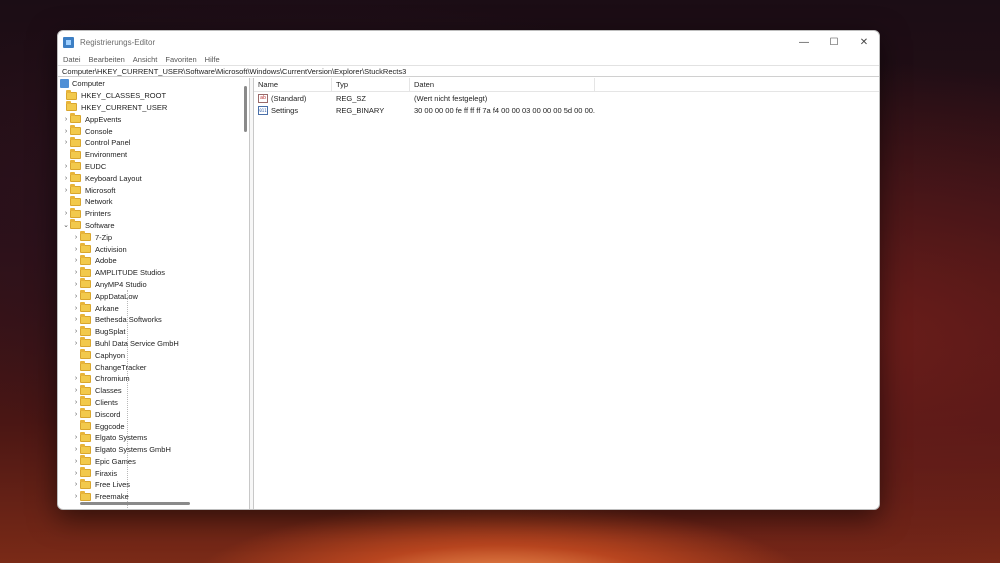 The image size is (1000, 563). I want to click on tree-node-clients: › Clients, so click(149, 402).